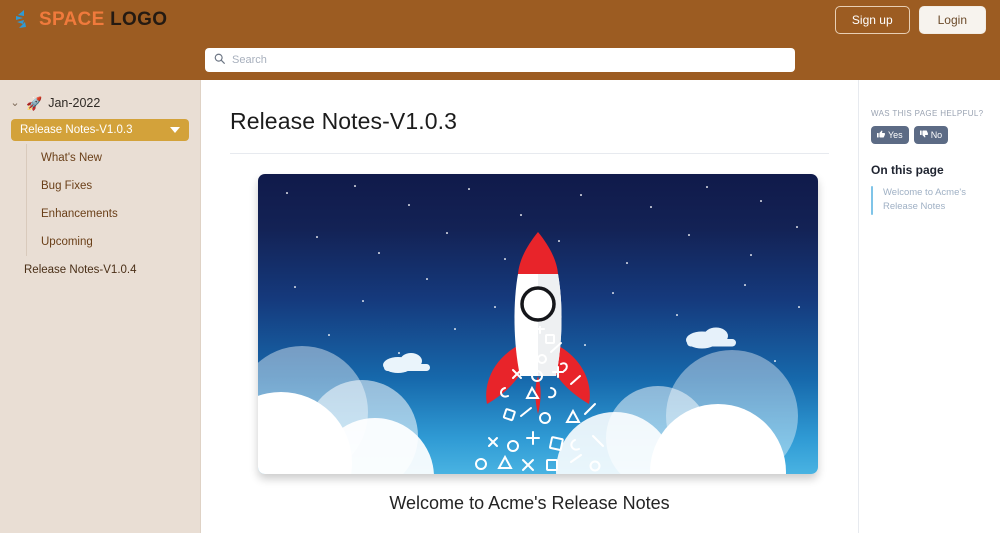 Image resolution: width=1000 pixels, height=533 pixels. What do you see at coordinates (34, 103) in the screenshot?
I see `rocket-icon: 🚀` at bounding box center [34, 103].